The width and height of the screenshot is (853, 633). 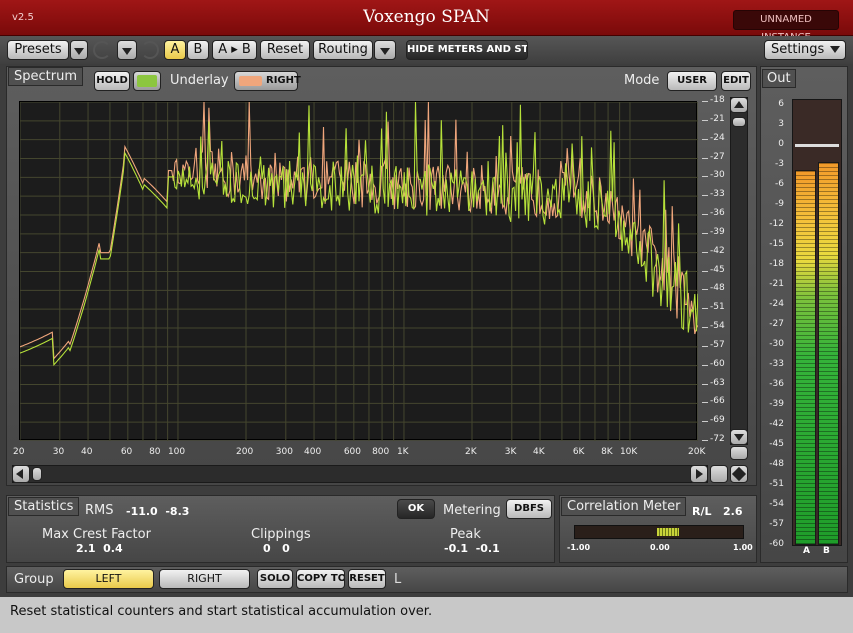 What do you see at coordinates (781, 104) in the screenshot?
I see `out-tick-label: 6` at bounding box center [781, 104].